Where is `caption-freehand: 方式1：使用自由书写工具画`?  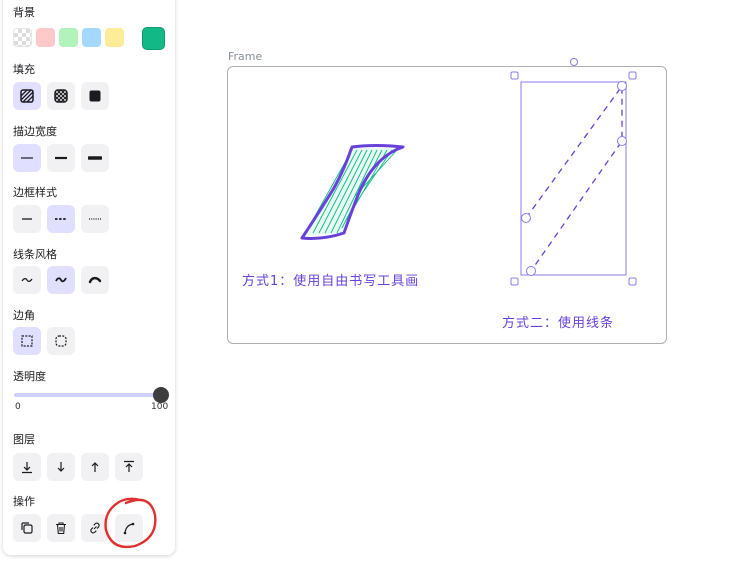
caption-freehand: 方式1：使用自由书写工具画 is located at coordinates (330, 279).